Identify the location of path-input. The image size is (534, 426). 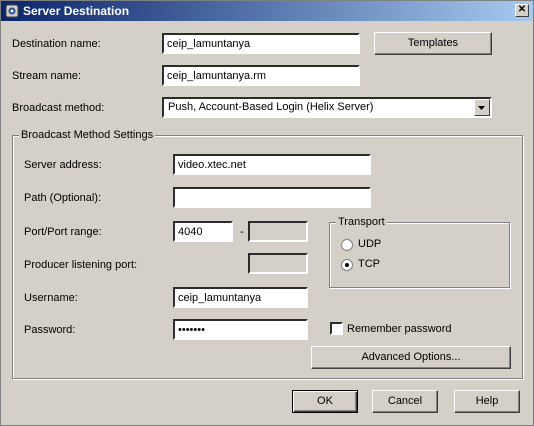
(272, 197).